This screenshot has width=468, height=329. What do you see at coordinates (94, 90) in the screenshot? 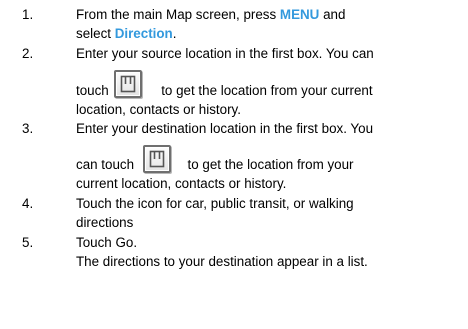
I see `step-2-text-a: touch` at bounding box center [94, 90].